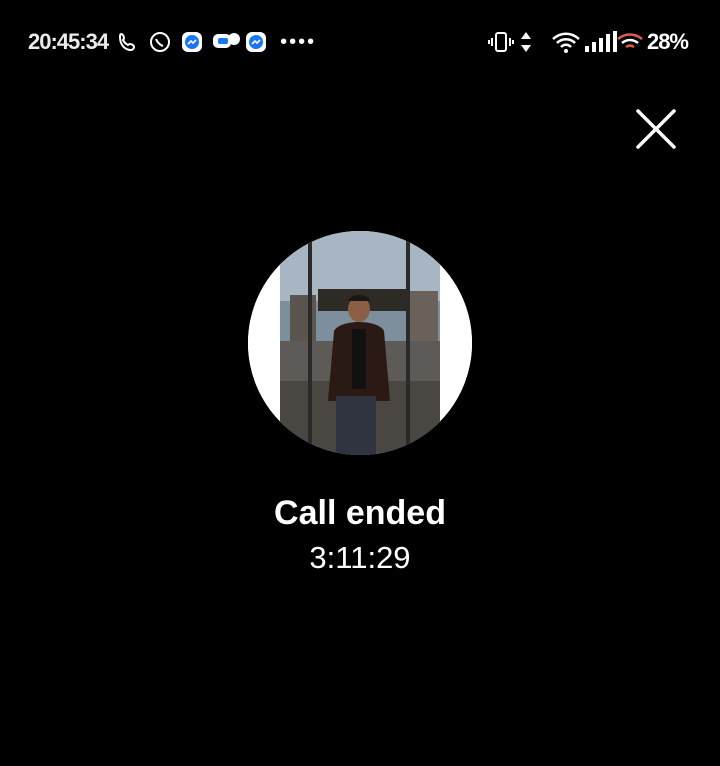 This screenshot has width=720, height=766. Describe the element at coordinates (500, 42) in the screenshot. I see `vibrate-icon` at that location.